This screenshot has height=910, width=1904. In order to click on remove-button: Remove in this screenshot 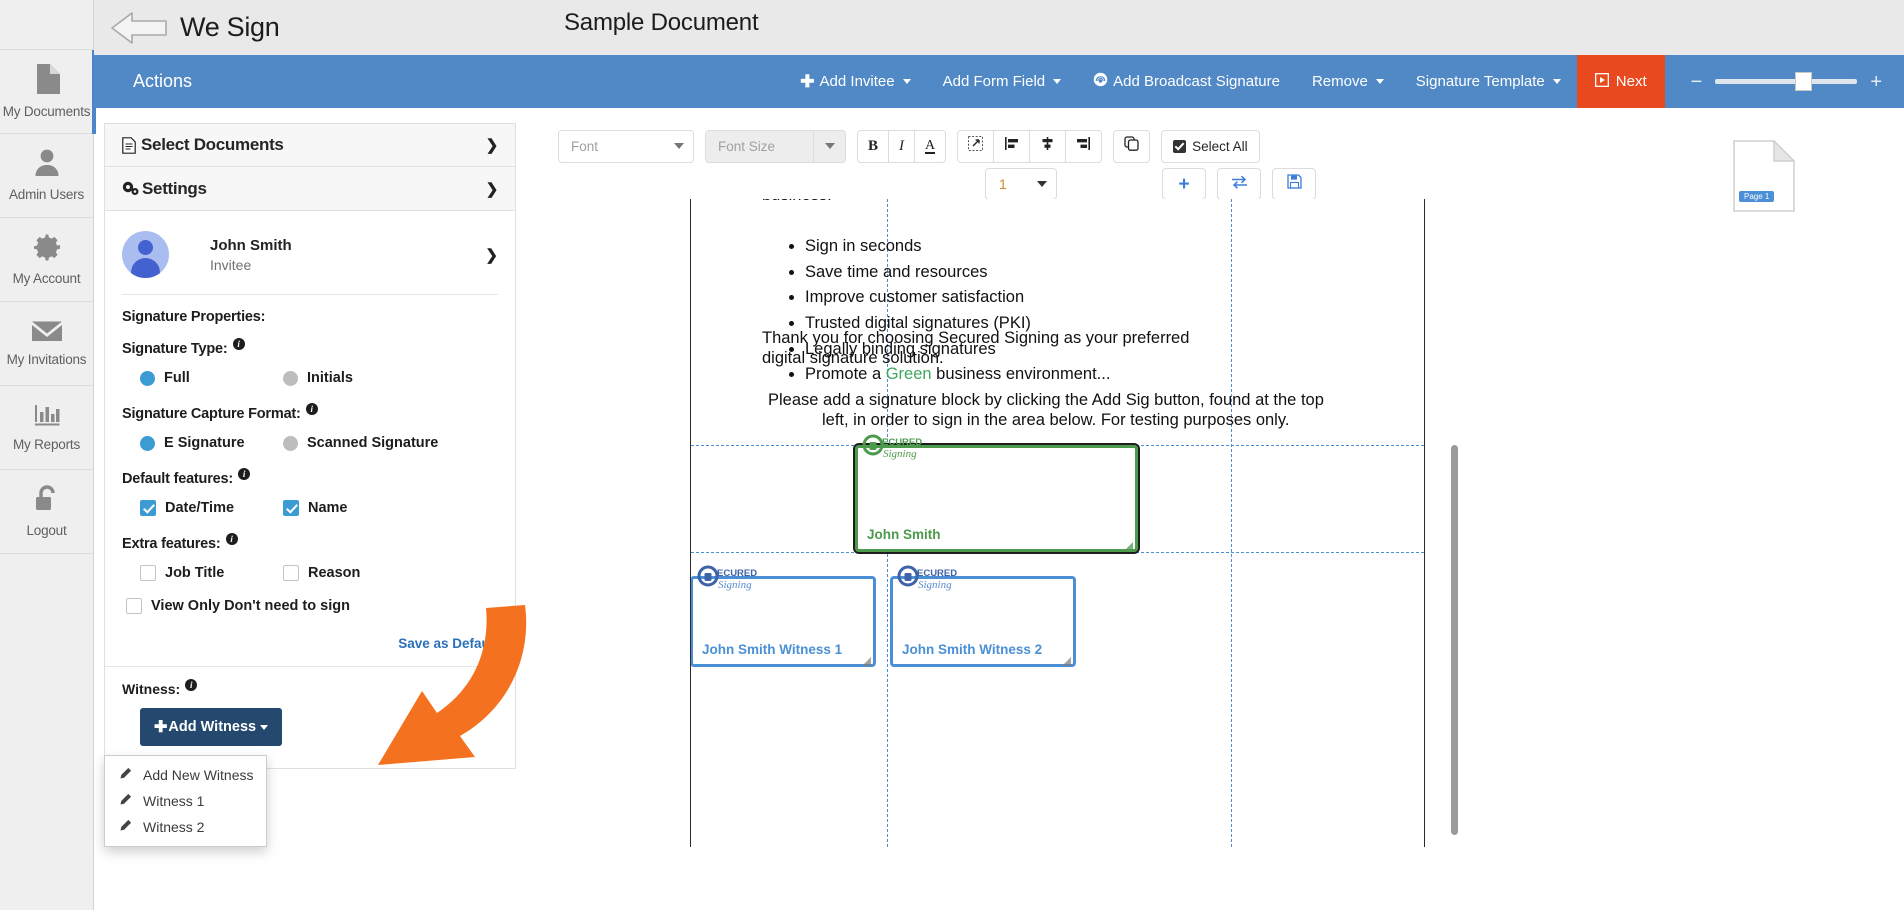, I will do `click(1348, 81)`.